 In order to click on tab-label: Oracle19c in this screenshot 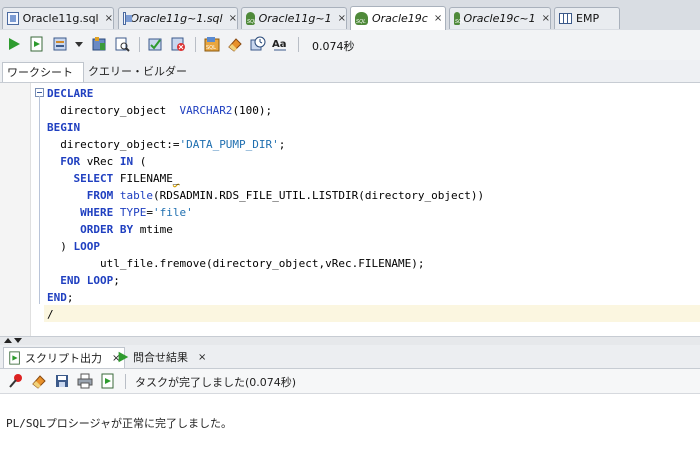, I will do `click(400, 18)`.